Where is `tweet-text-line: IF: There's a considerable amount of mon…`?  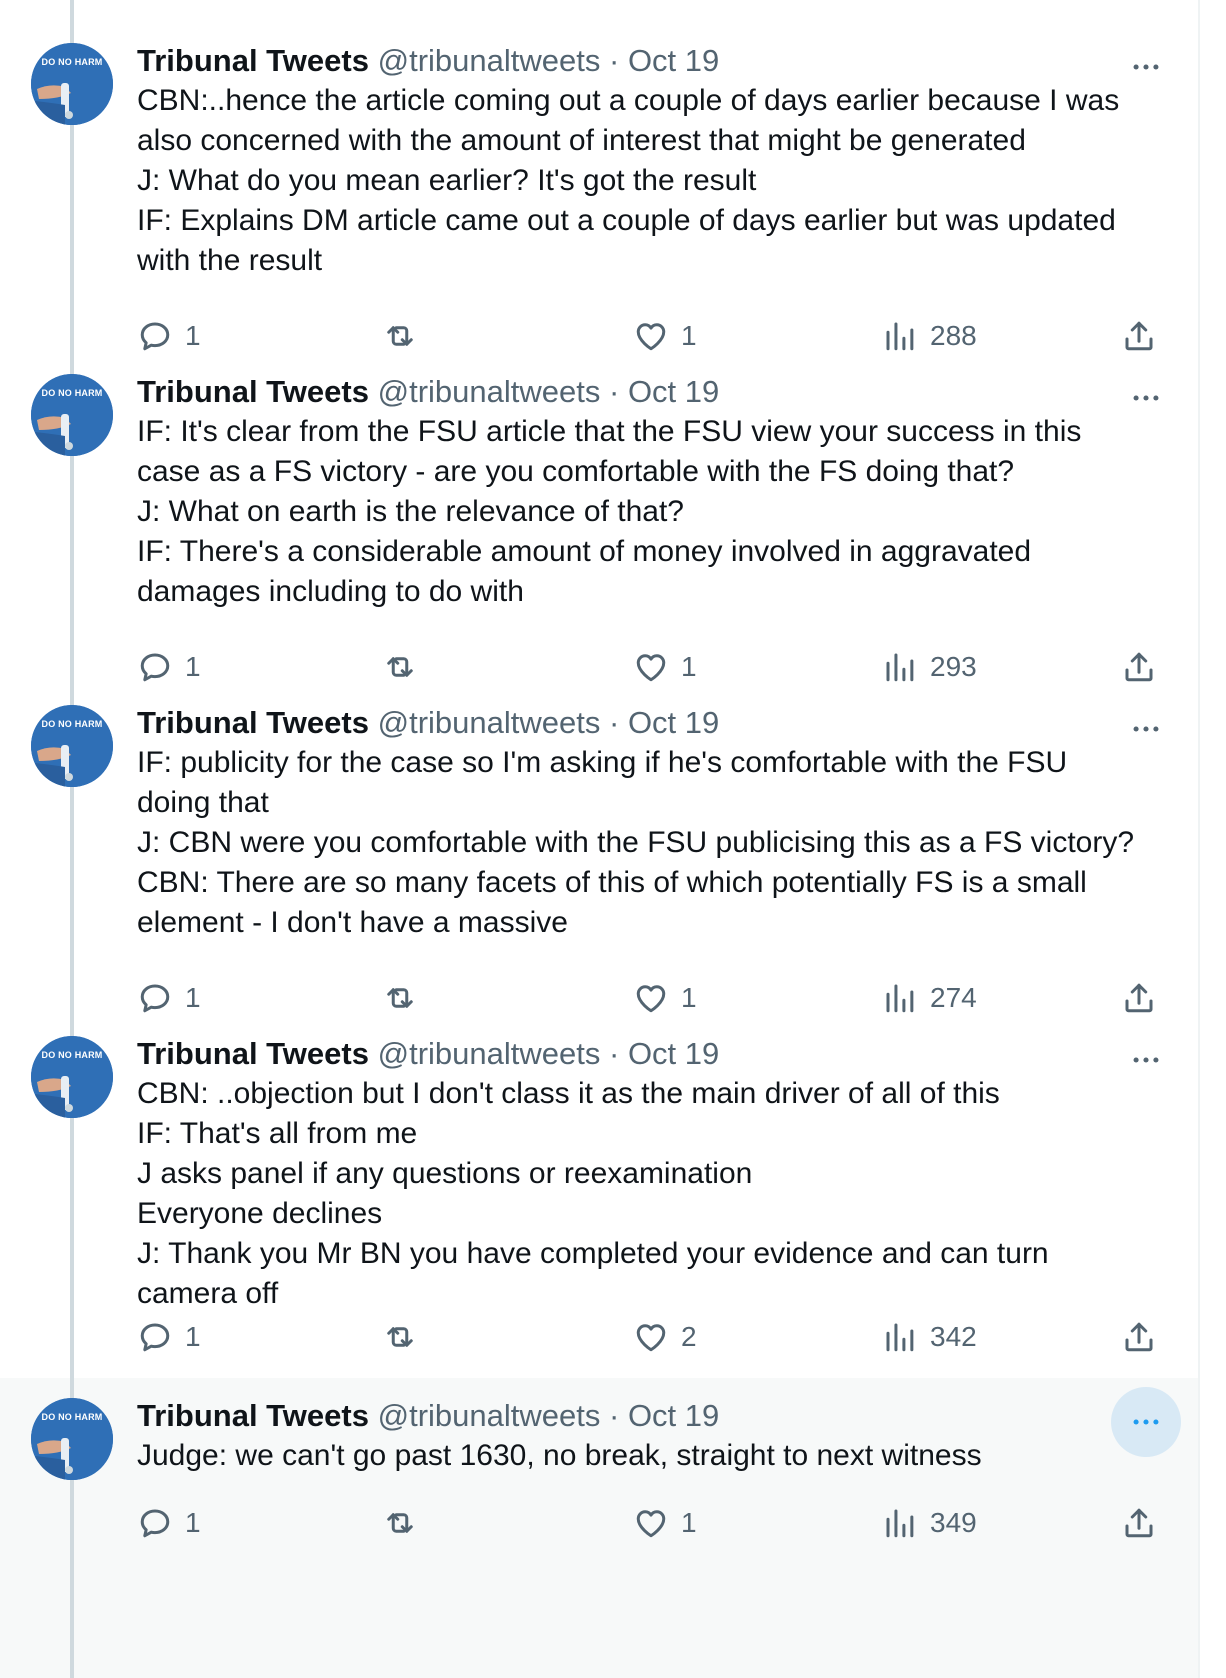 tweet-text-line: IF: There's a considerable amount of mon… is located at coordinates (584, 551).